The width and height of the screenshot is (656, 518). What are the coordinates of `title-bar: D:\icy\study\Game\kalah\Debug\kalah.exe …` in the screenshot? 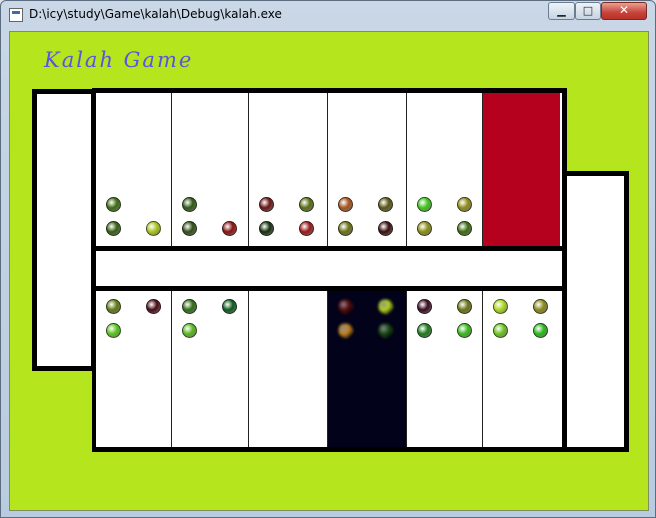 It's located at (328, 15).